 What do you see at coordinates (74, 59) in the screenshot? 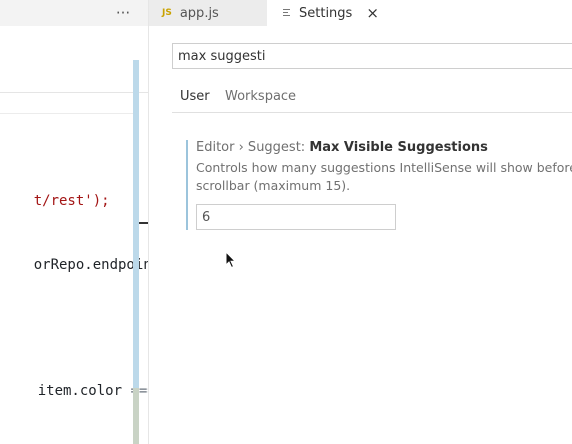
I see `editor-breadcrumb` at bounding box center [74, 59].